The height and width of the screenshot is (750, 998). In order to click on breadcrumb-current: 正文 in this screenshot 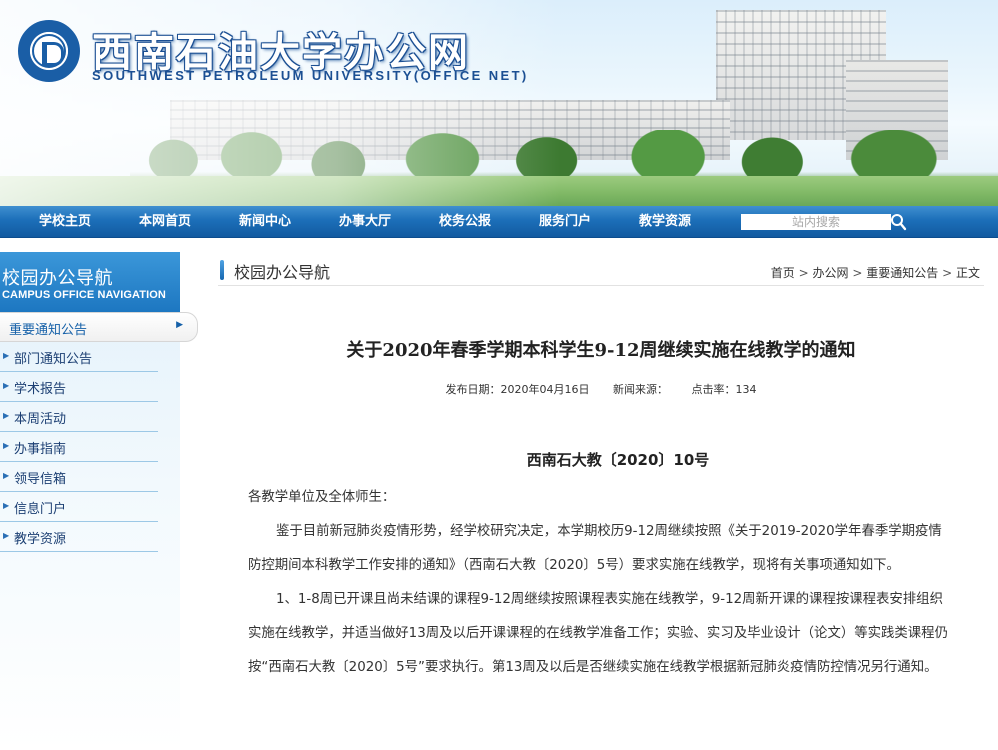, I will do `click(967, 273)`.